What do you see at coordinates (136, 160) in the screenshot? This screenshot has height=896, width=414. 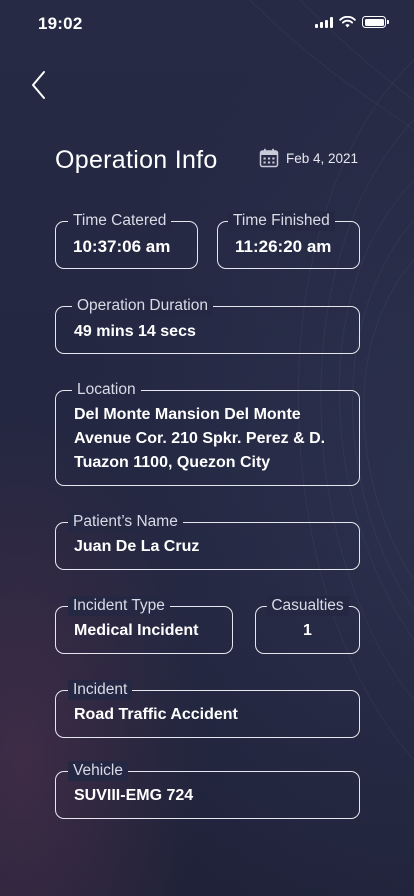 I see `page-title: Operation Info` at bounding box center [136, 160].